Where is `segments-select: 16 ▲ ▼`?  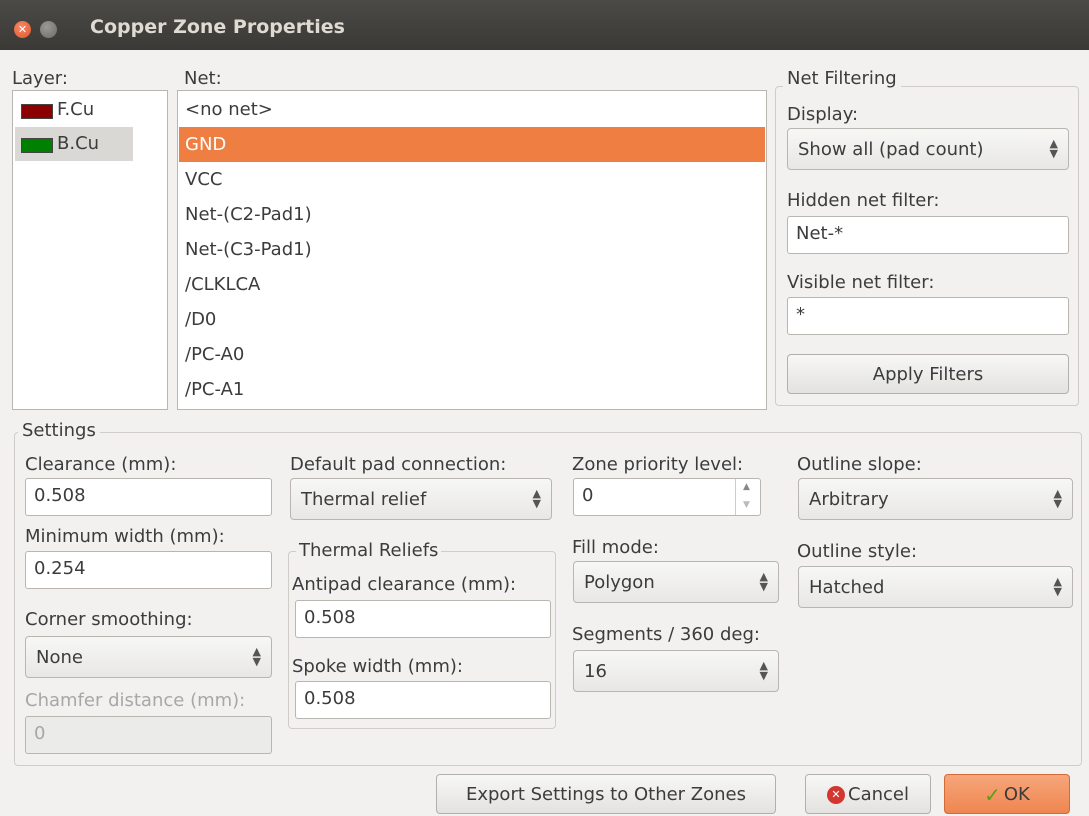 segments-select: 16 ▲ ▼ is located at coordinates (676, 671).